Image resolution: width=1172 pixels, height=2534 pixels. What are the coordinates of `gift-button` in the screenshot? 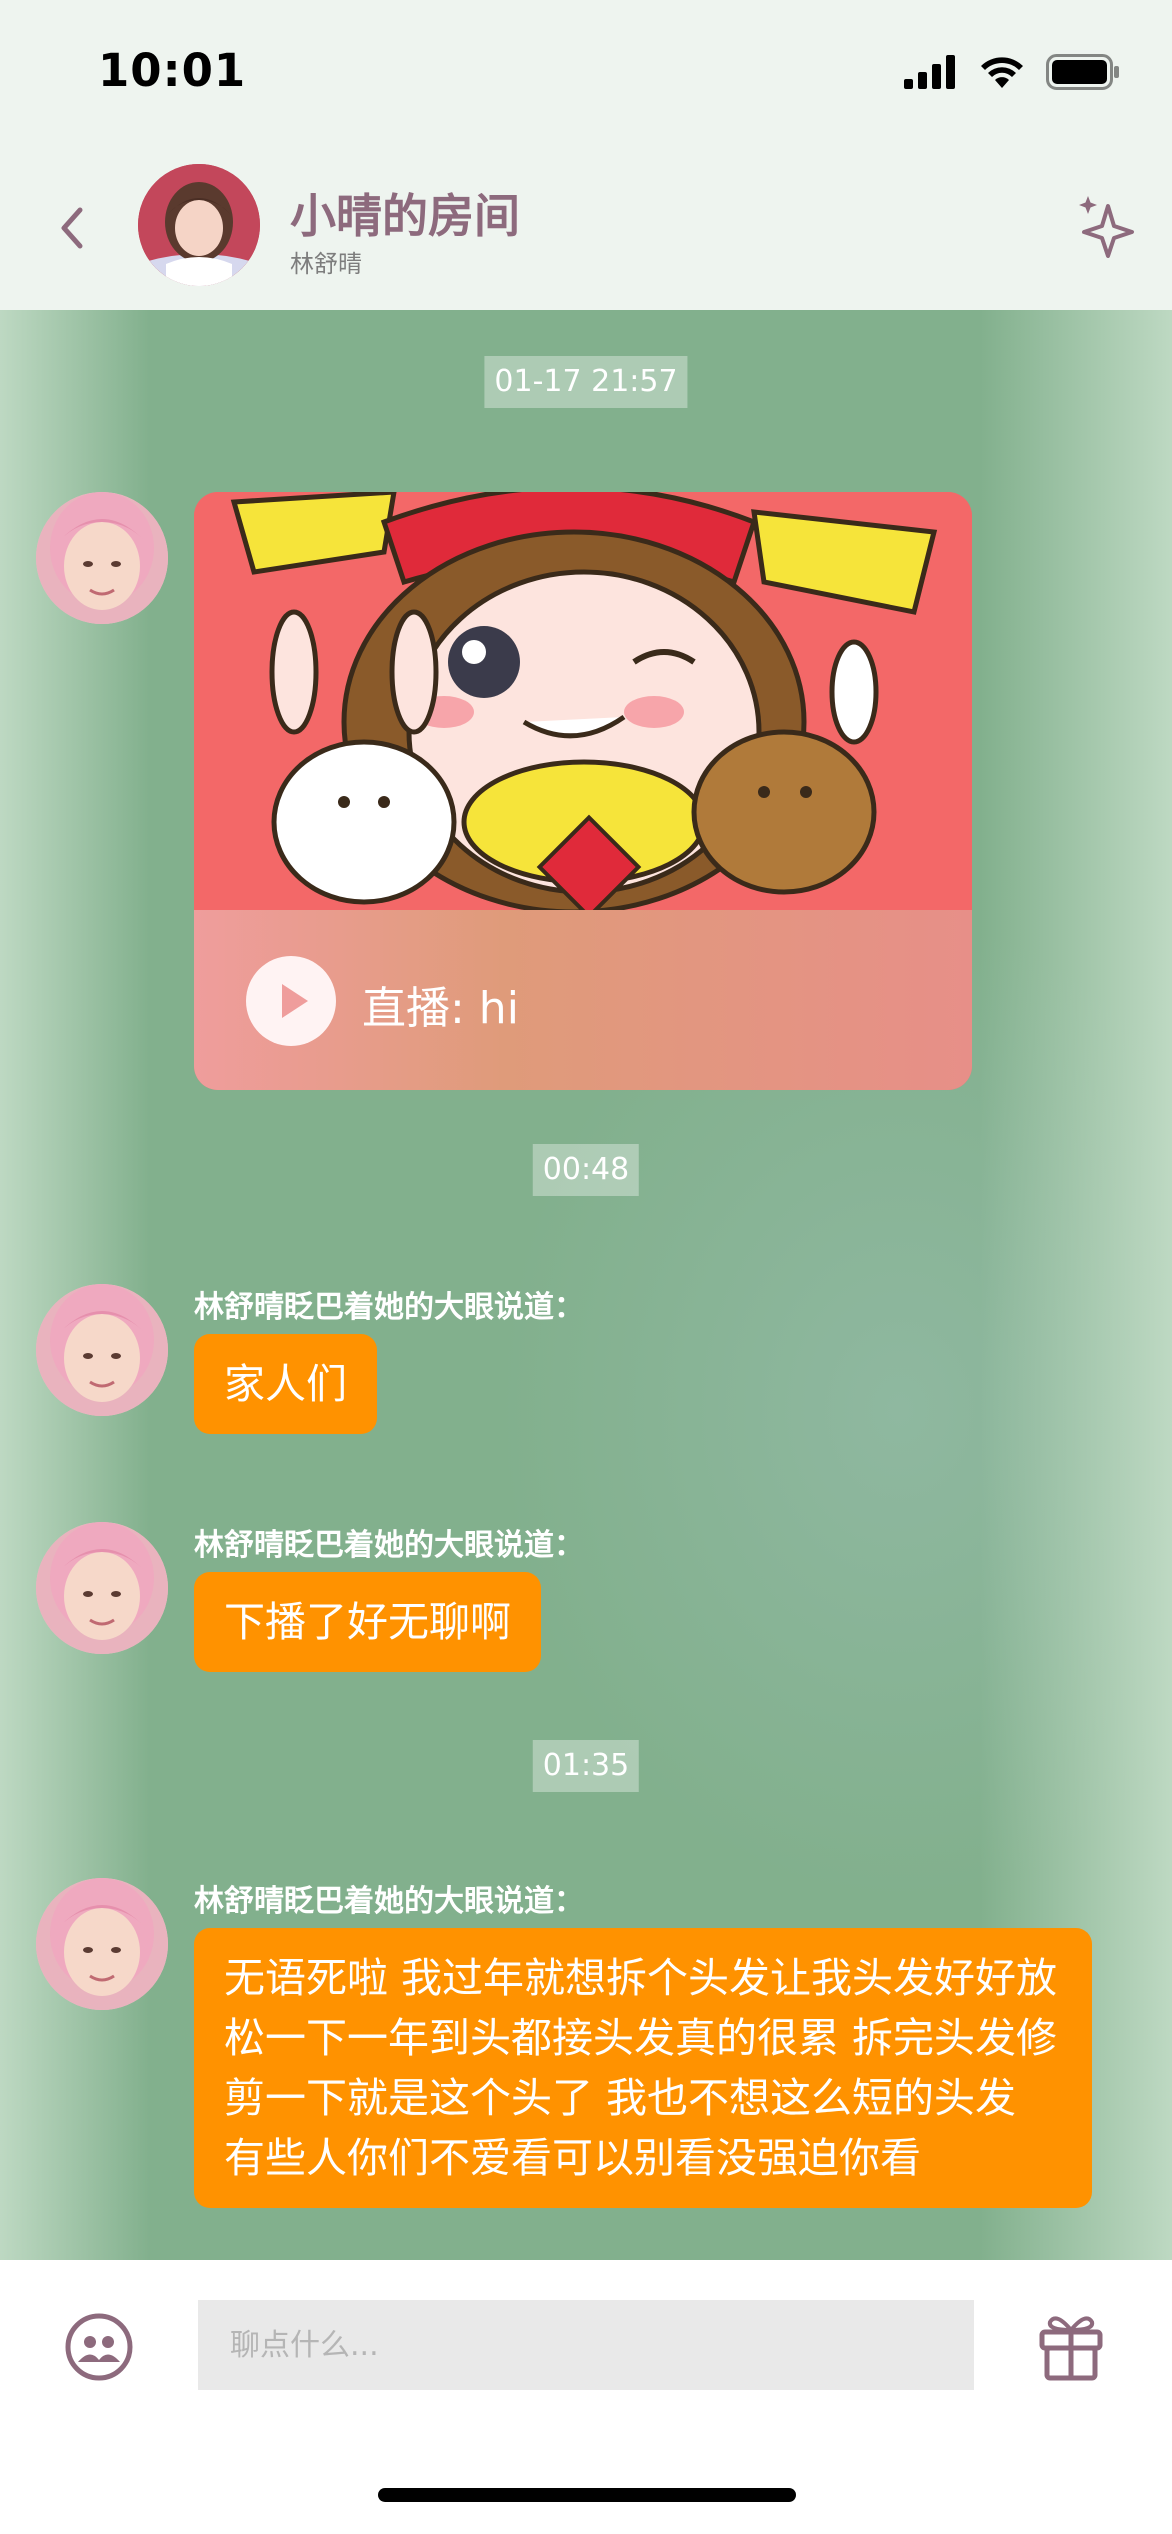 It's located at (1071, 2346).